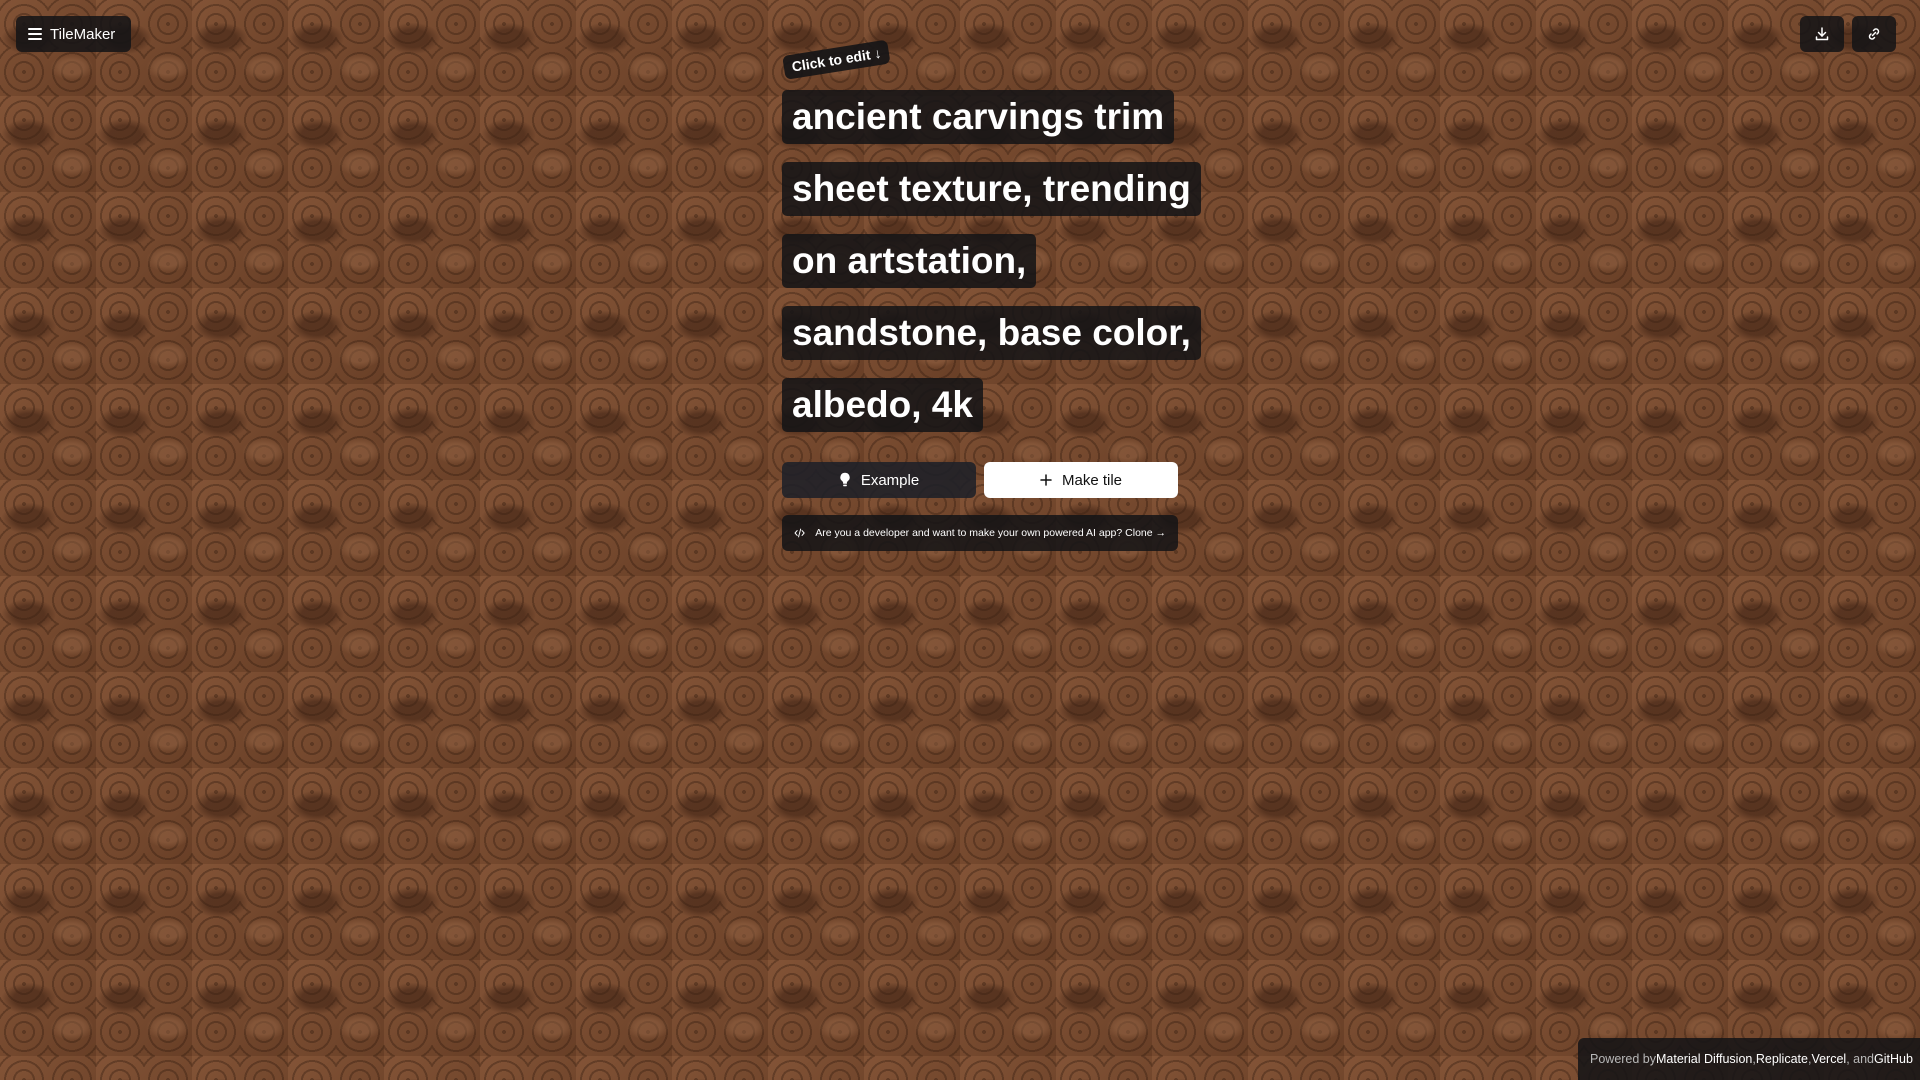 The width and height of the screenshot is (1920, 1080). What do you see at coordinates (991, 333) in the screenshot?
I see `prompt-line: sandstone, base color,` at bounding box center [991, 333].